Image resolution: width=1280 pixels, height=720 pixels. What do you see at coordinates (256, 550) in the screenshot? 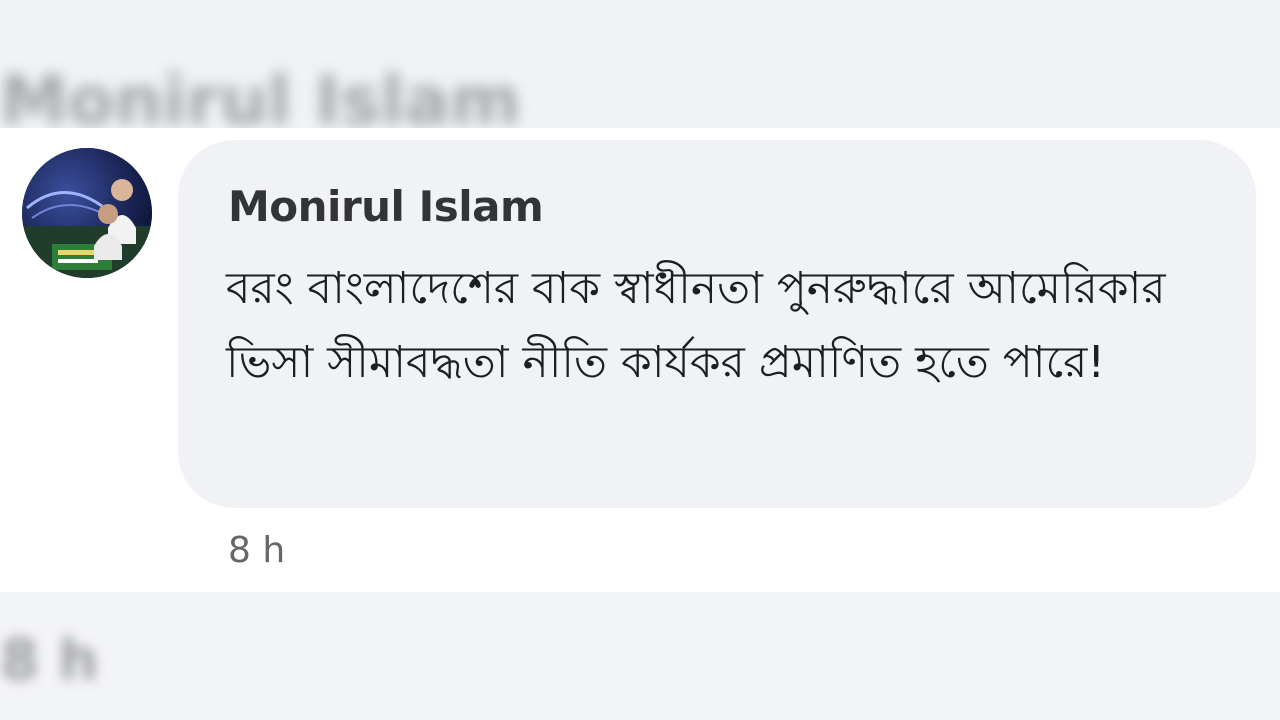
I see `comment-timestamp: 8 h` at bounding box center [256, 550].